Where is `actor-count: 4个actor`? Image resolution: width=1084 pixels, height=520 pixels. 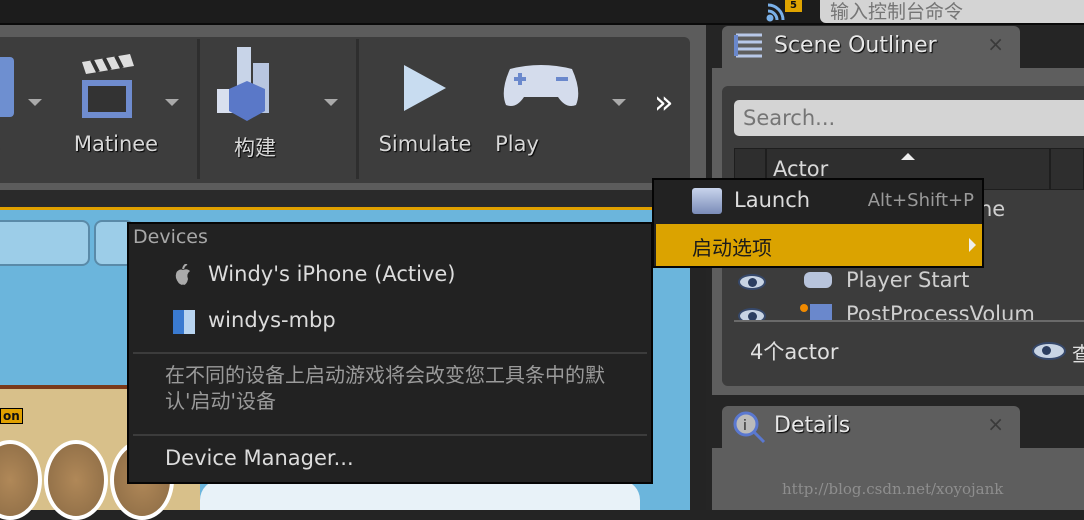
actor-count: 4个actor is located at coordinates (794, 352).